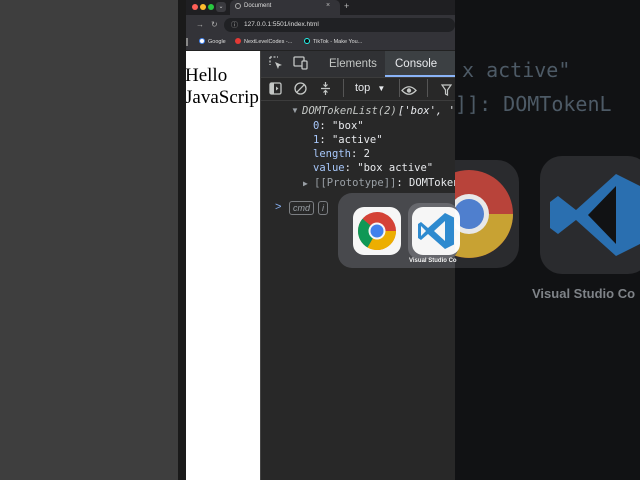 Image resolution: width=640 pixels, height=480 pixels. Describe the element at coordinates (349, 111) in the screenshot. I see `object-type-name: DOMTokenList(2)` at that location.